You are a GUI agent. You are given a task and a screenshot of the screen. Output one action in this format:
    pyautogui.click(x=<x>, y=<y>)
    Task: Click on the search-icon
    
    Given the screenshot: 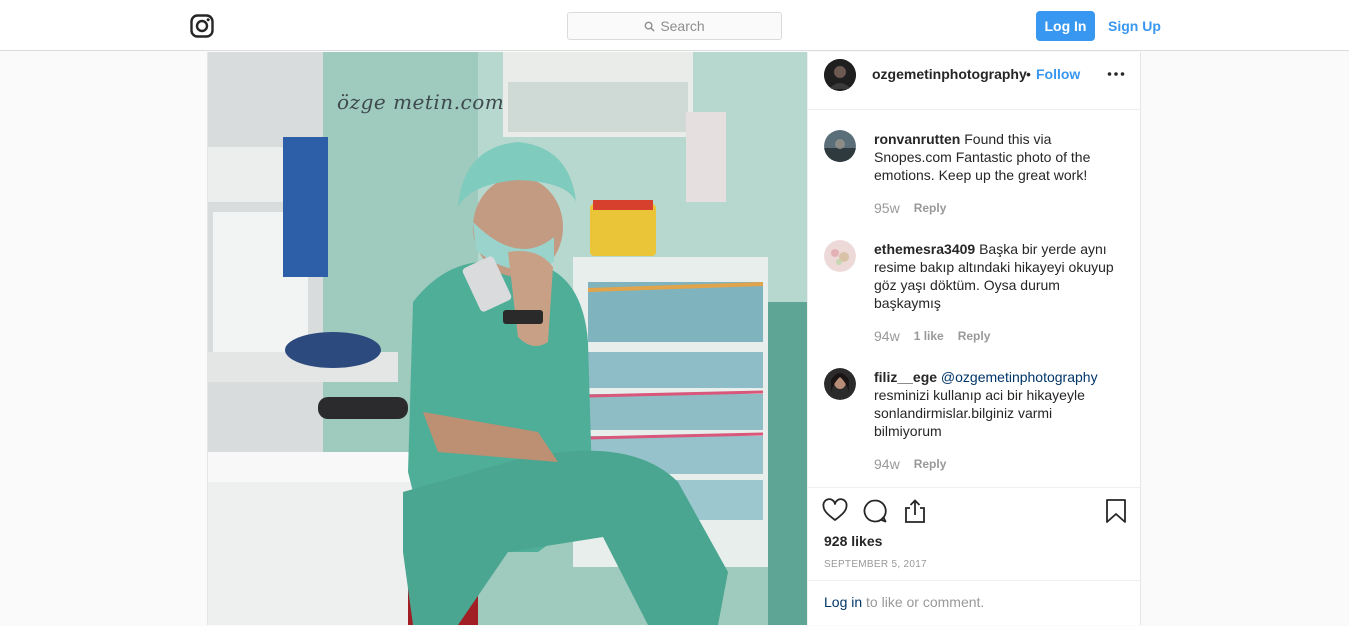 What is the action you would take?
    pyautogui.click(x=649, y=26)
    